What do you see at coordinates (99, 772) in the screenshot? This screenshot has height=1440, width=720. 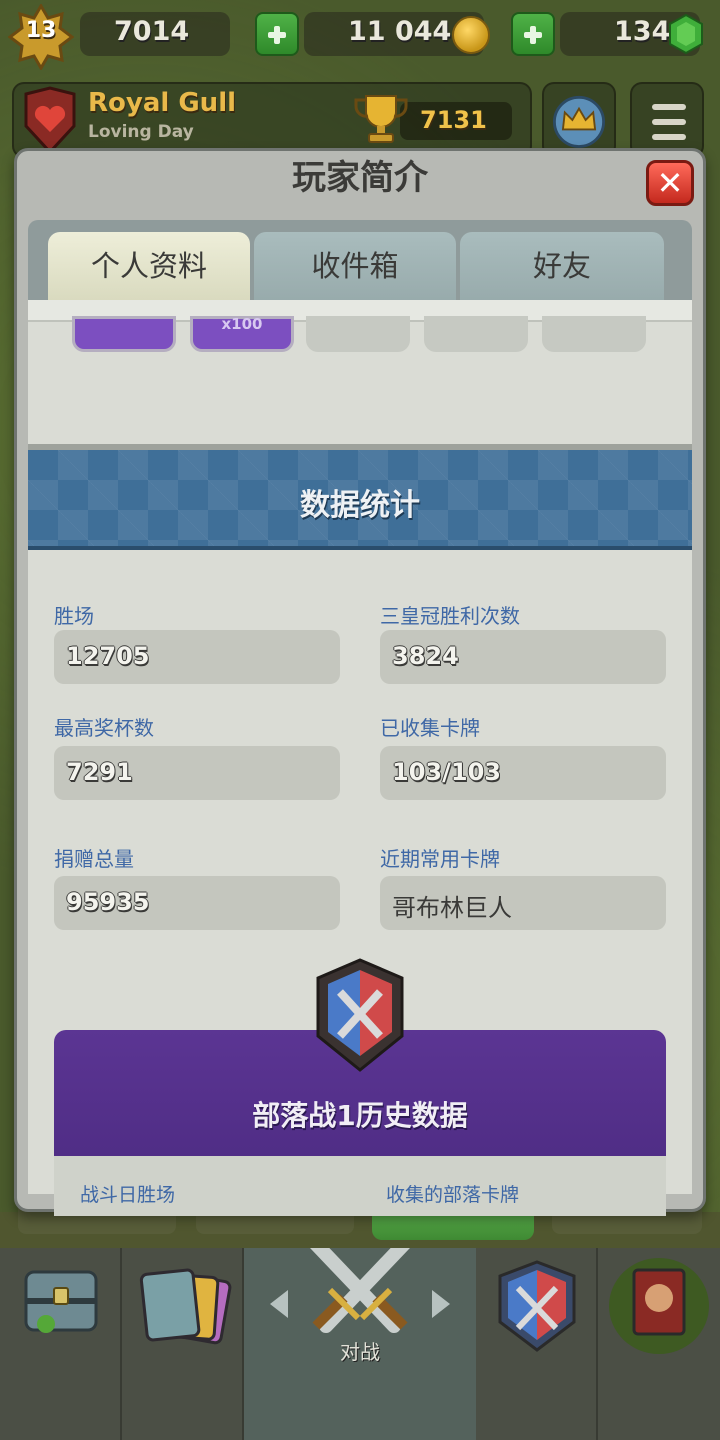 I see `stat-best-trophies-value: 7291` at bounding box center [99, 772].